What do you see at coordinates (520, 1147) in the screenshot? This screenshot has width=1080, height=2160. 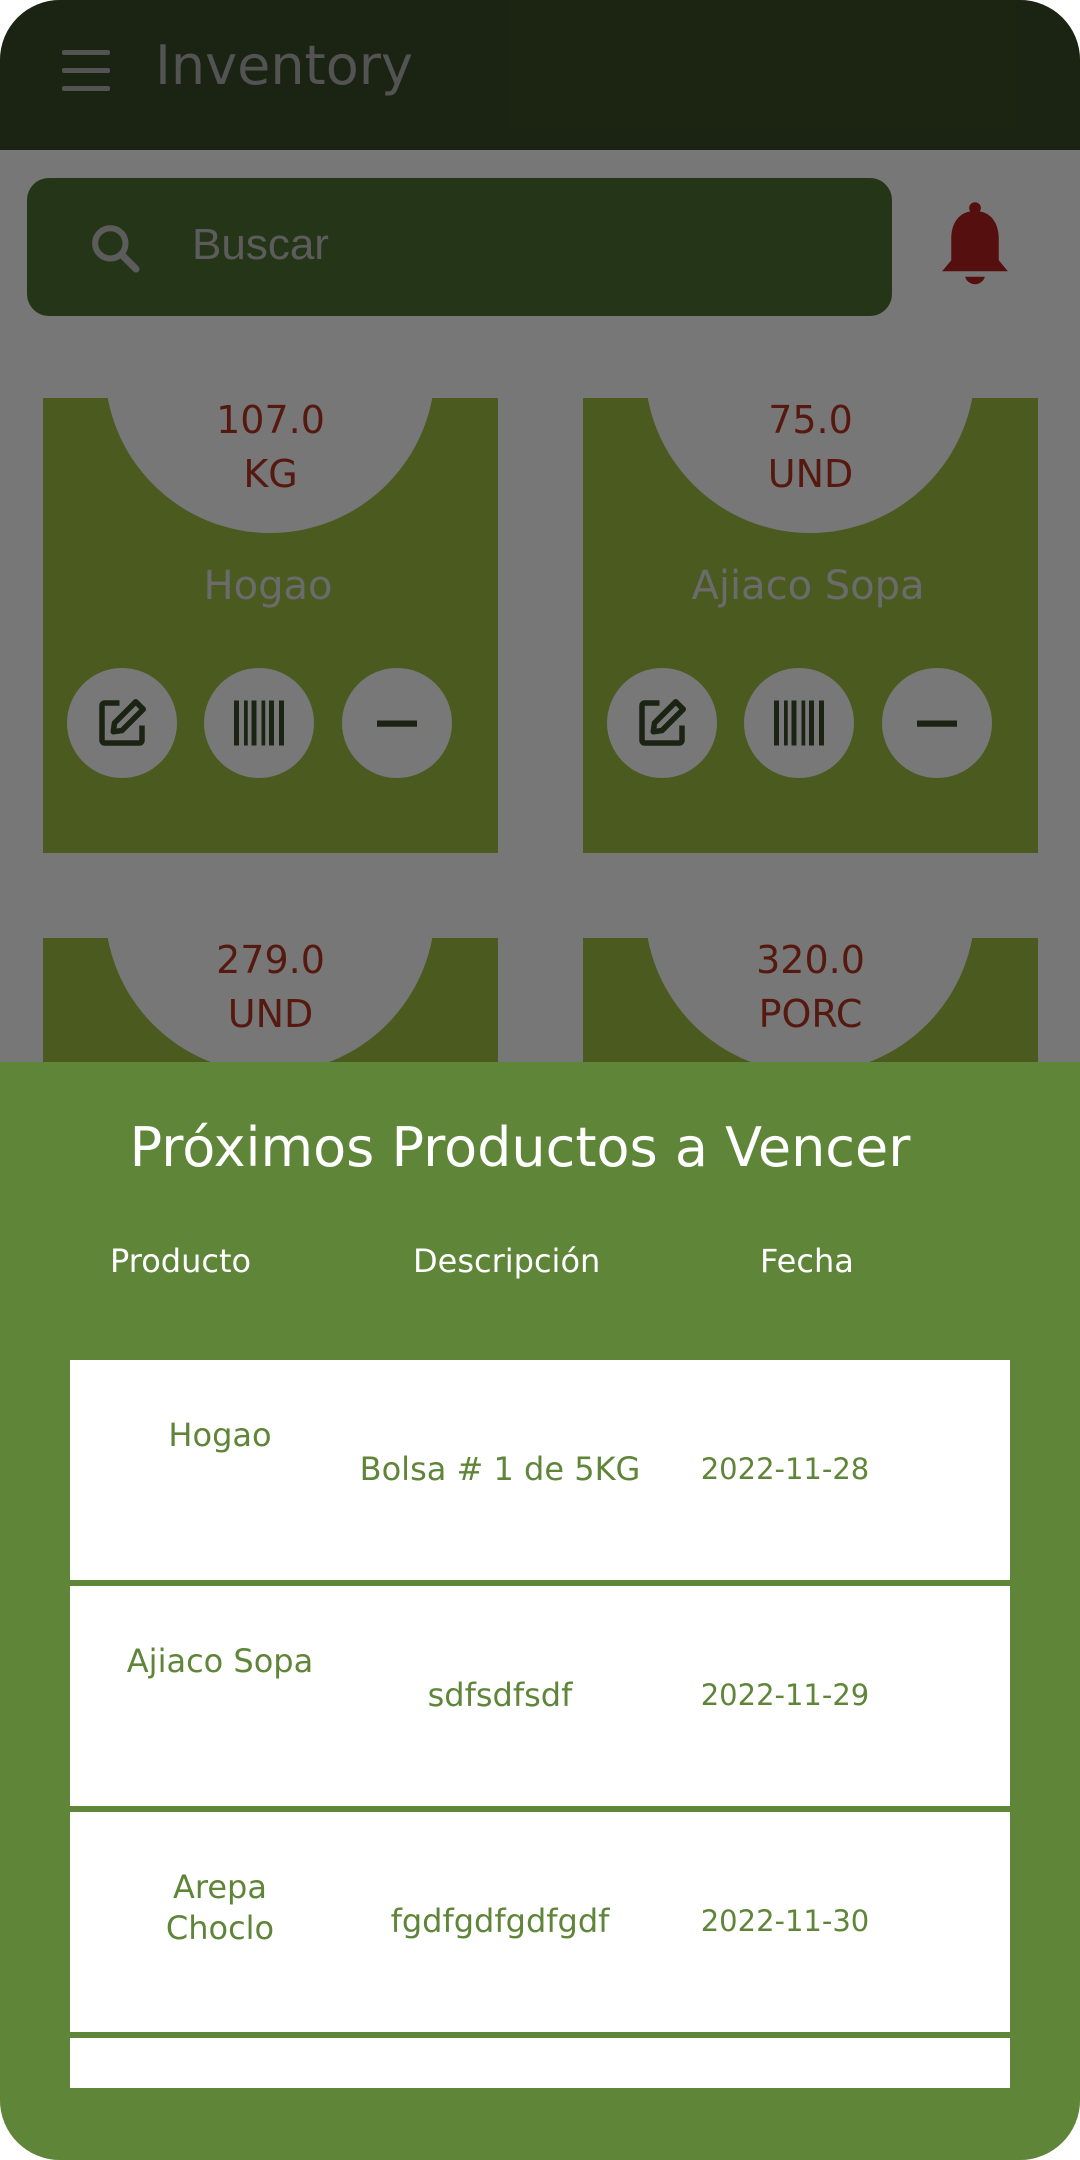 I see `sheet-title: Próximos Productos a Vencer` at bounding box center [520, 1147].